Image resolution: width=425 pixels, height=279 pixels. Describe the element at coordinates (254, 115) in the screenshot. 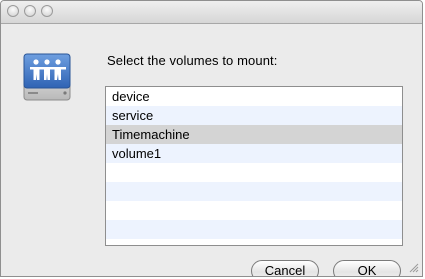

I see `volume-item-service: service` at that location.